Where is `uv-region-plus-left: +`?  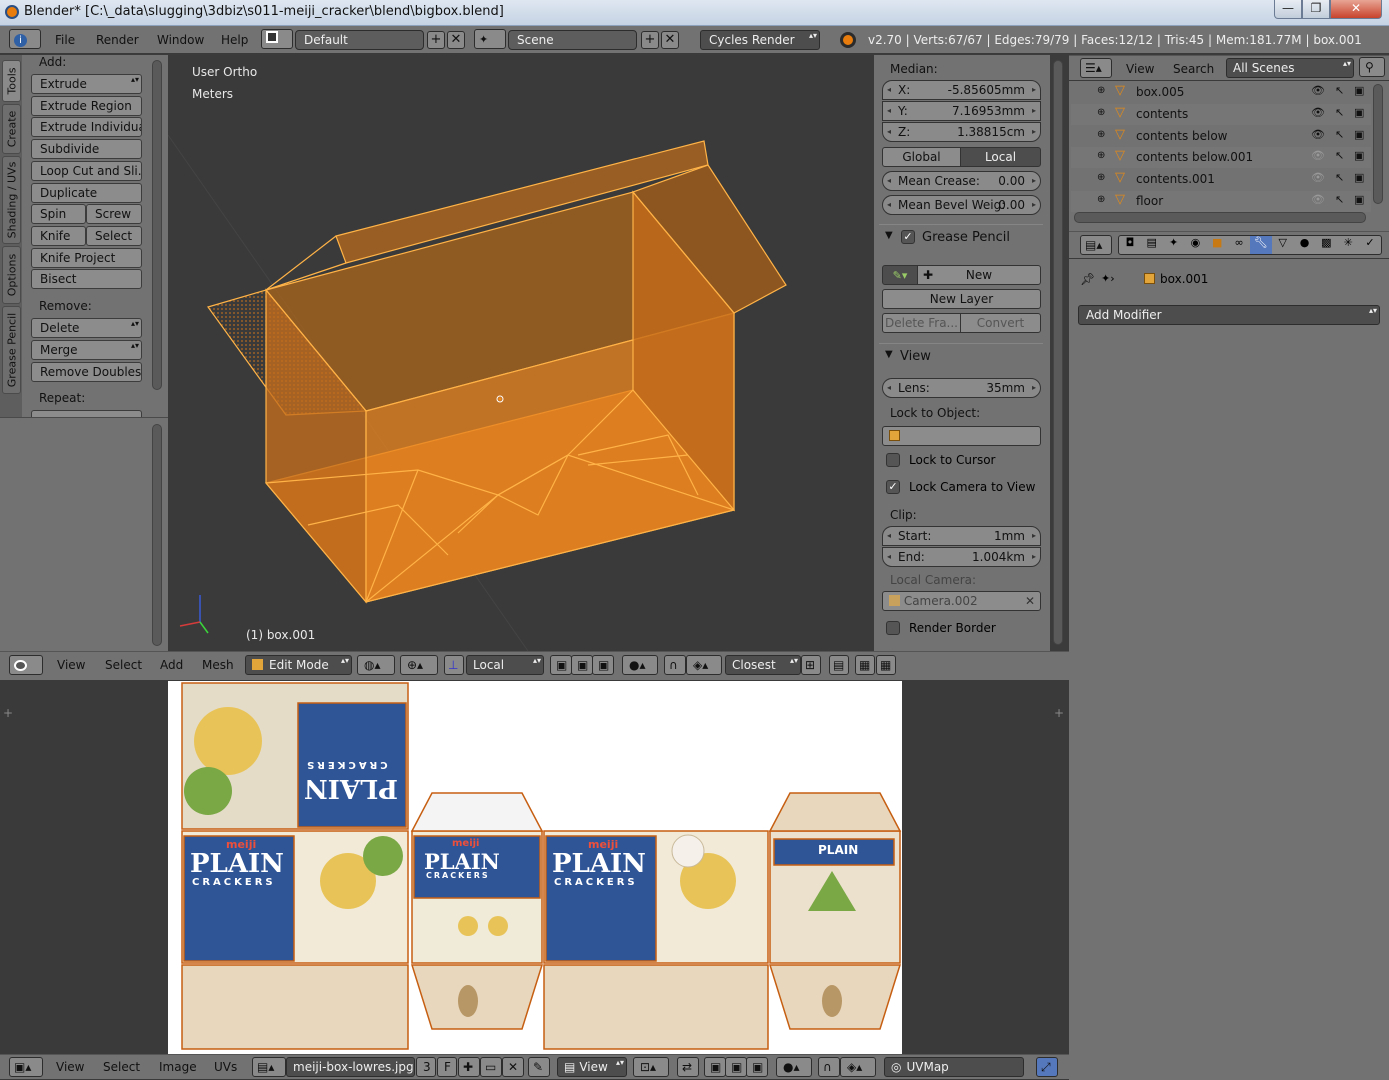
uv-region-plus-left: + is located at coordinates (8, 713).